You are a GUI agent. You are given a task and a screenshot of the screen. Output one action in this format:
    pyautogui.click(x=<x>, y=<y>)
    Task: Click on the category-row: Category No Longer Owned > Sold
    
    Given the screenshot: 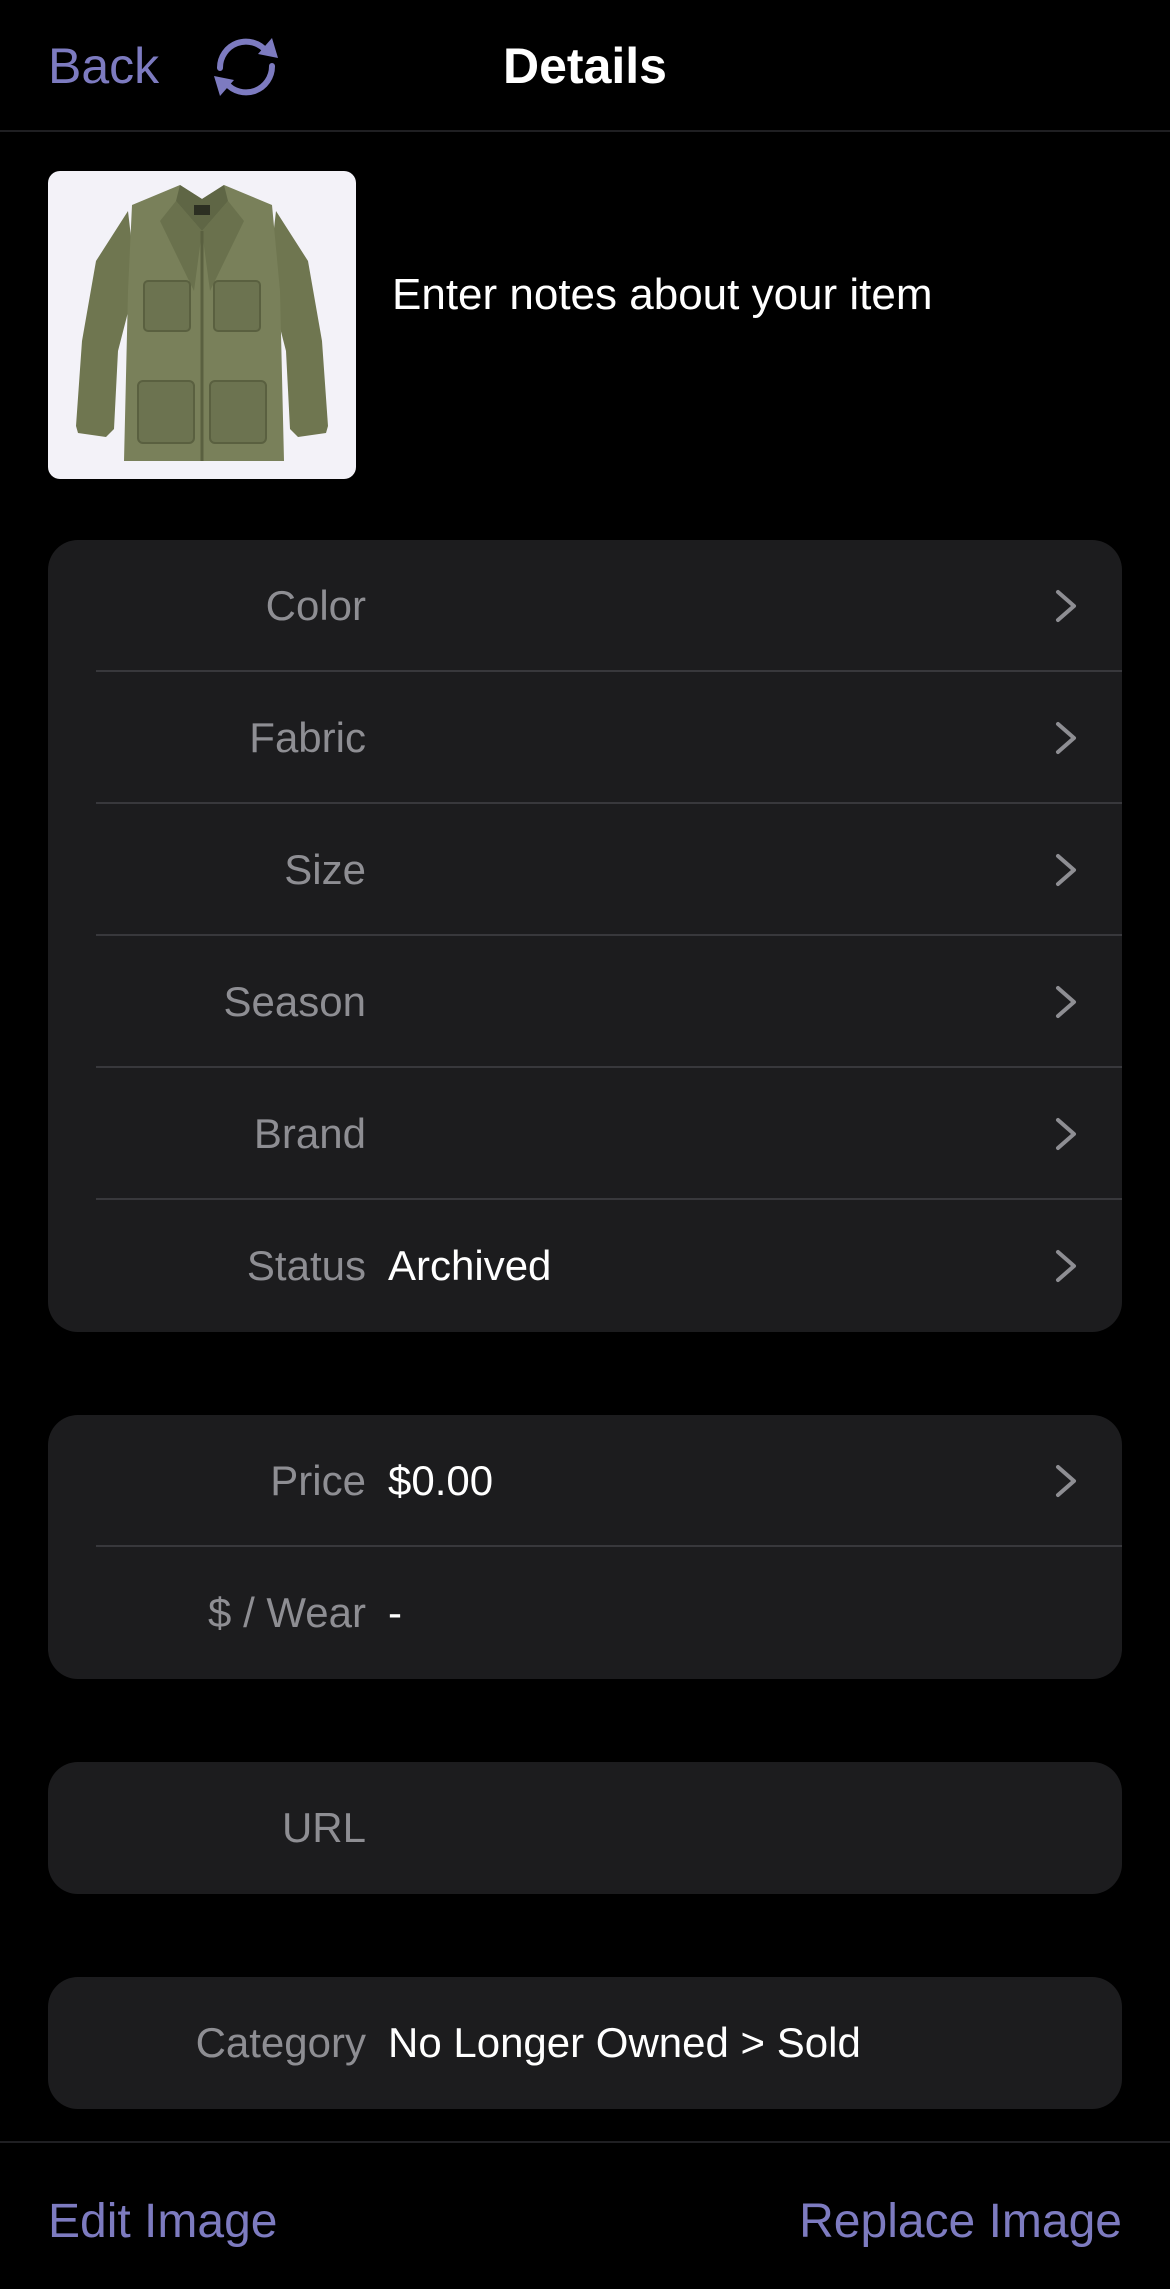 What is the action you would take?
    pyautogui.click(x=585, y=2043)
    